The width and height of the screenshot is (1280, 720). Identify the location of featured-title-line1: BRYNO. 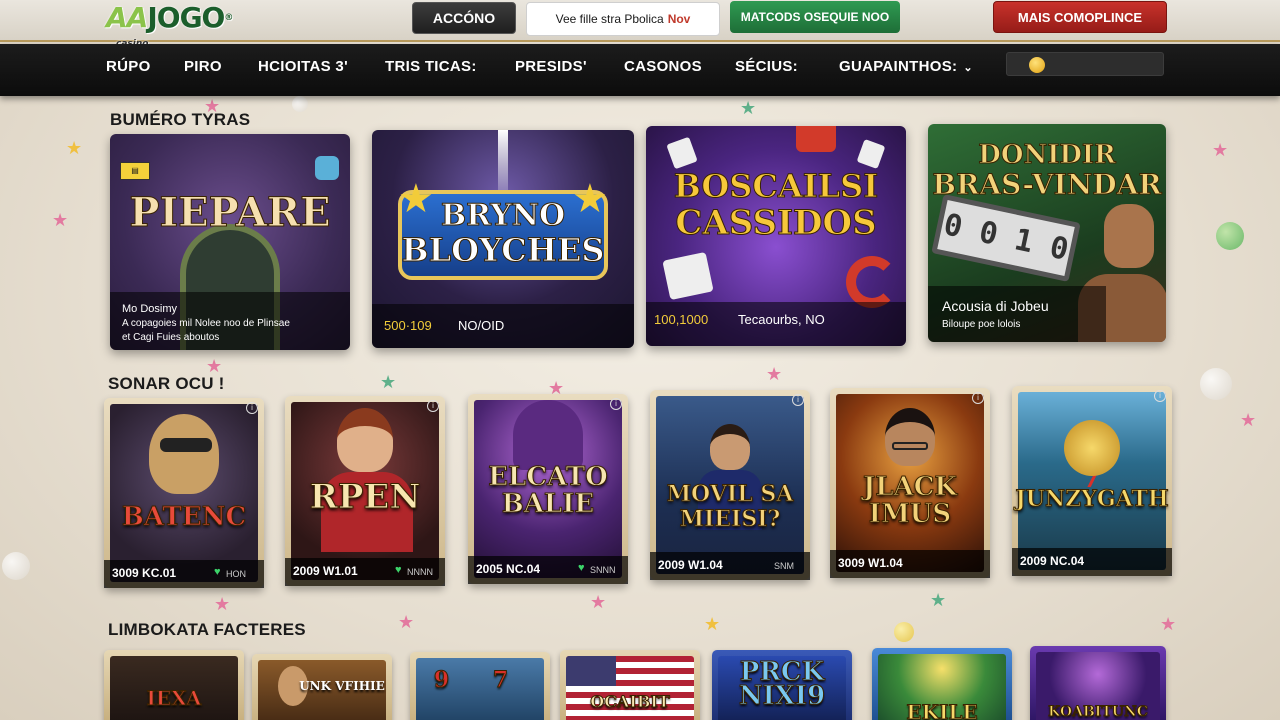
(503, 215).